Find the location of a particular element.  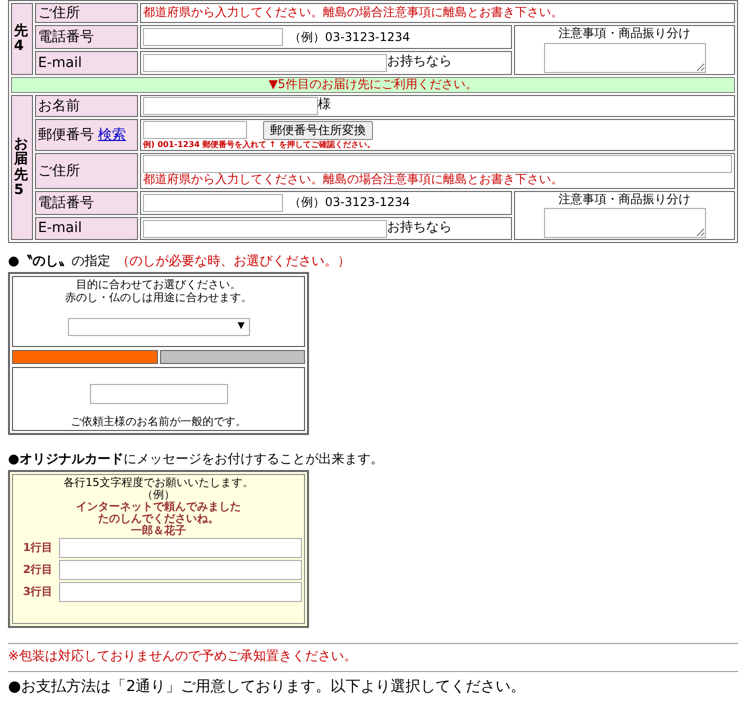

noshi-caption: ご依頼主様のお名前が一般的です。 is located at coordinates (159, 422).